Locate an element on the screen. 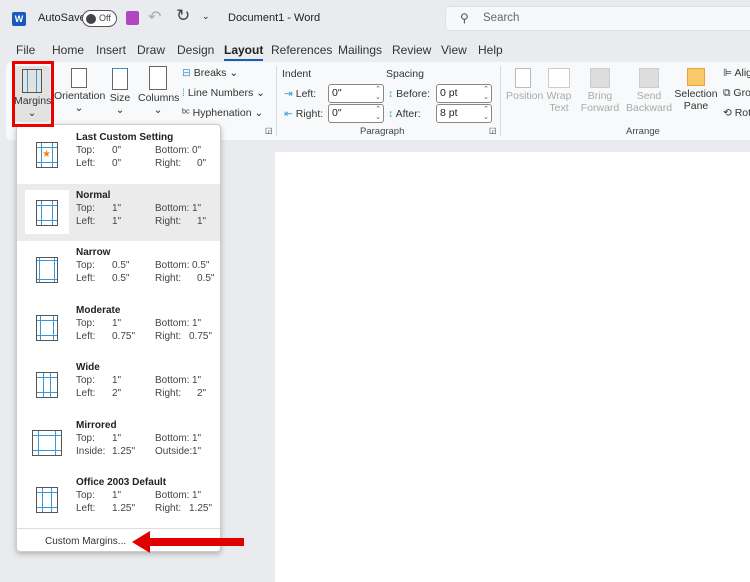  spacing-before-input: 0 pt is located at coordinates (464, 93).